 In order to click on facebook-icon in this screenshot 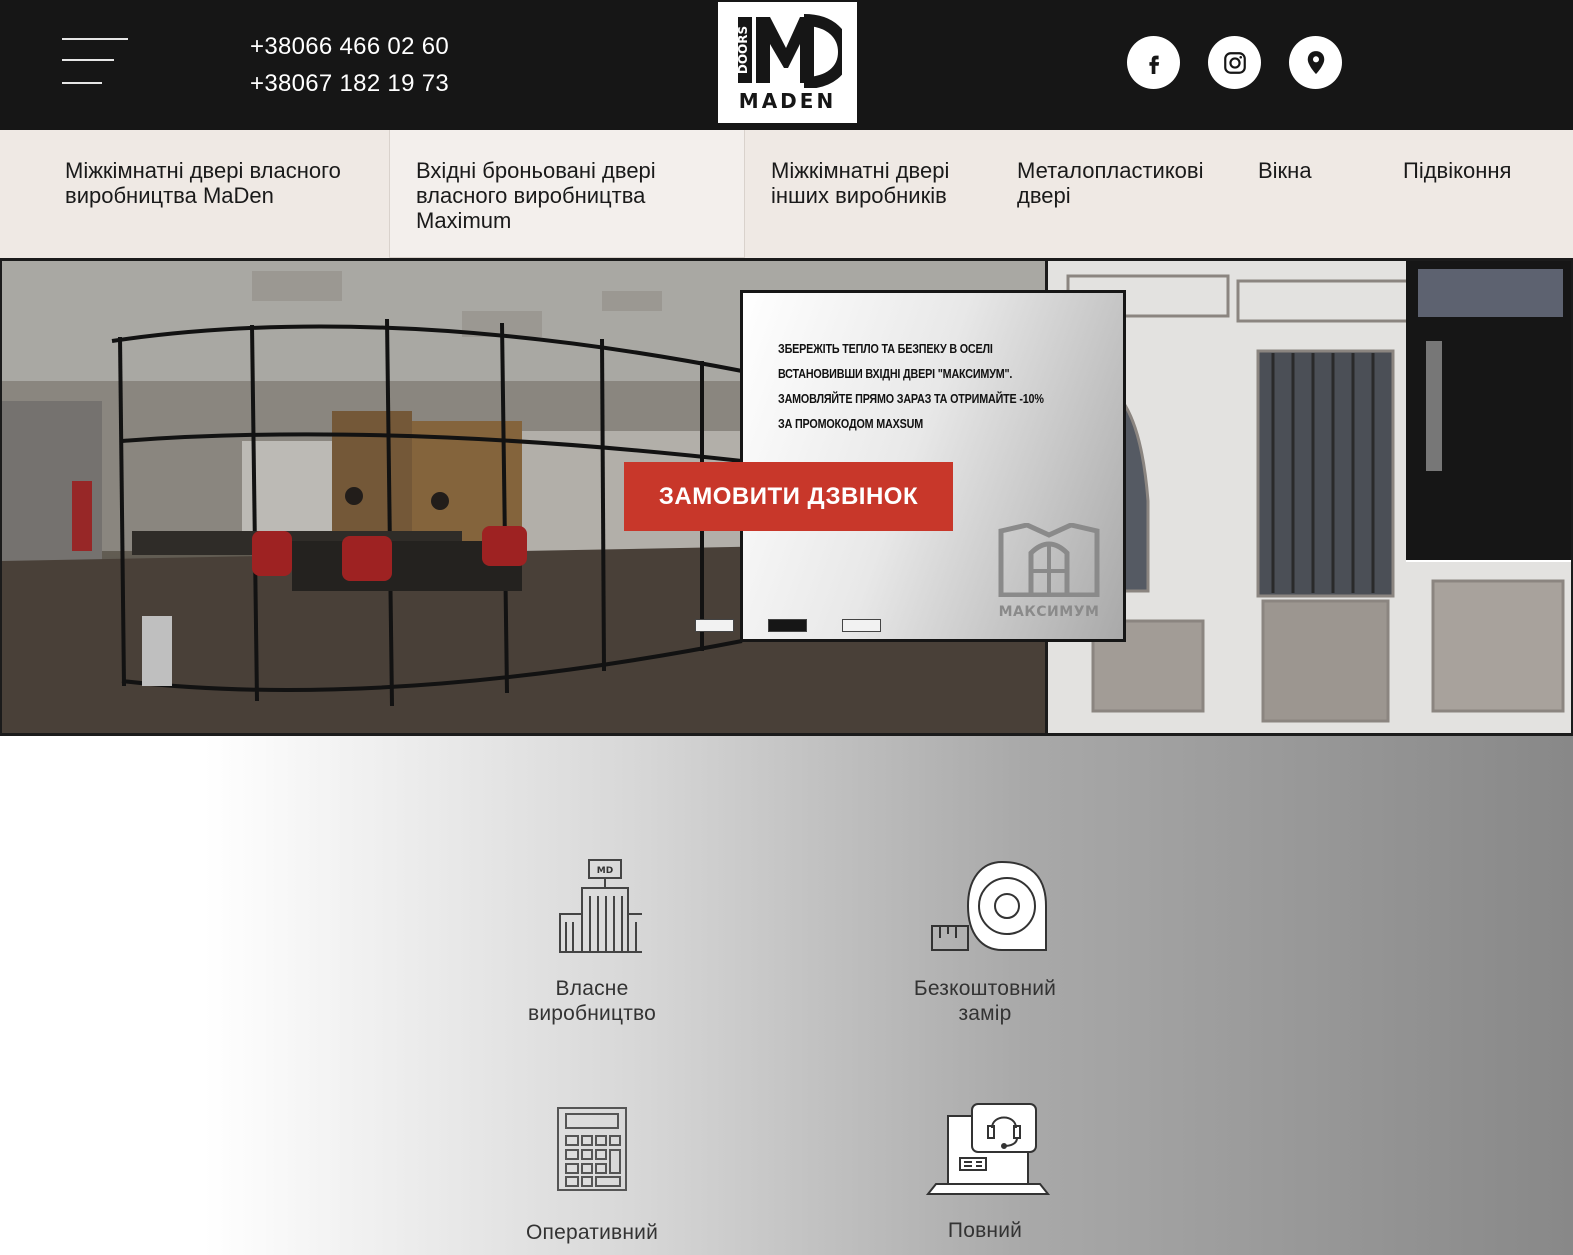, I will do `click(1153, 64)`.